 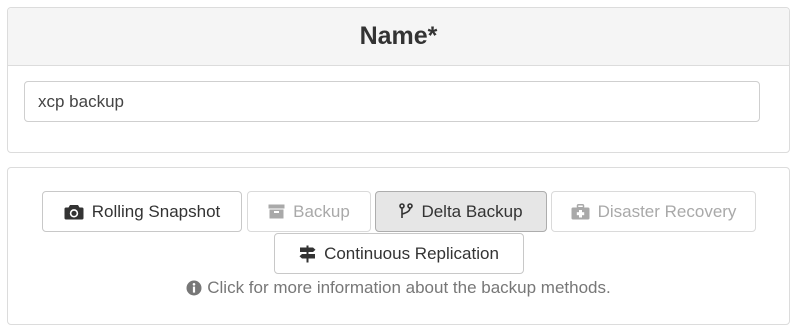 I want to click on disaster-recovery-button: Disaster Recovery, so click(x=653, y=211).